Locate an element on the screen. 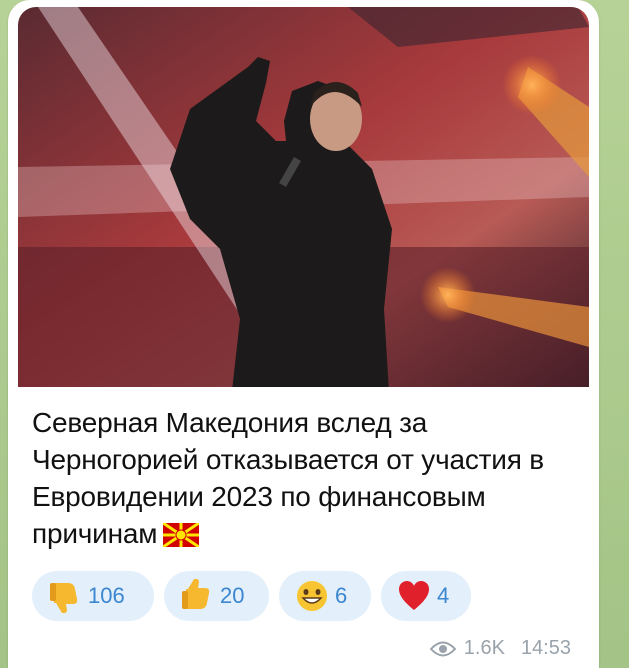  reaction-count: 20 is located at coordinates (232, 595).